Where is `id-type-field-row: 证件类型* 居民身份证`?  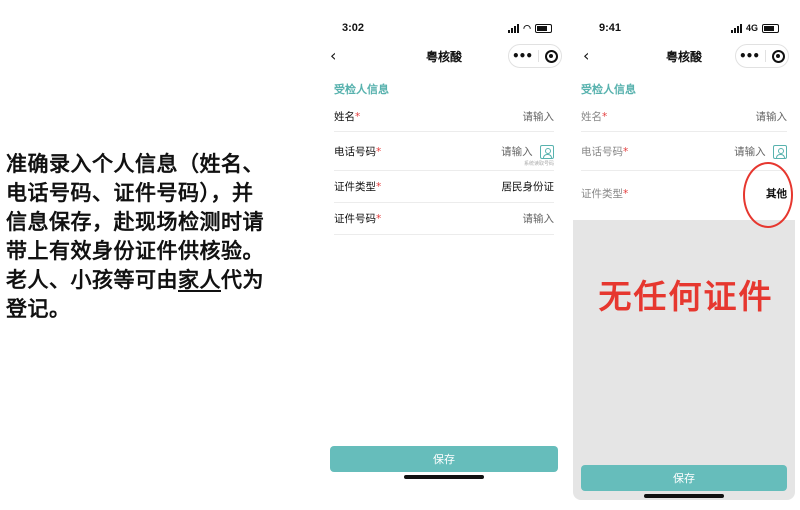
id-type-field-row: 证件类型* 居民身份证 is located at coordinates (444, 187).